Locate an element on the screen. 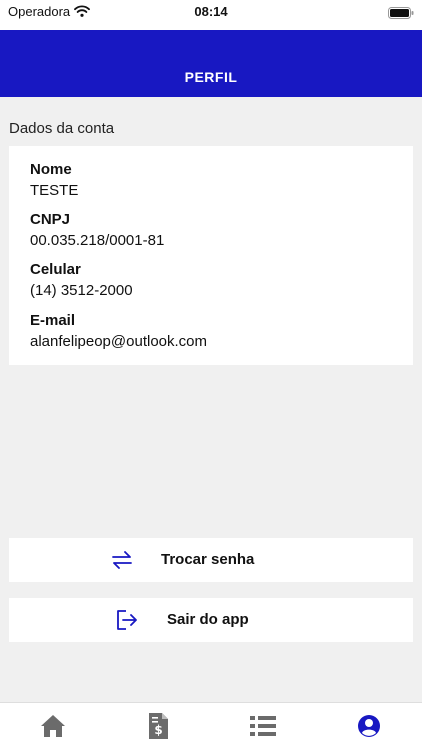 This screenshot has height=750, width=422. invoice-dollar-icon: $ is located at coordinates (158, 726).